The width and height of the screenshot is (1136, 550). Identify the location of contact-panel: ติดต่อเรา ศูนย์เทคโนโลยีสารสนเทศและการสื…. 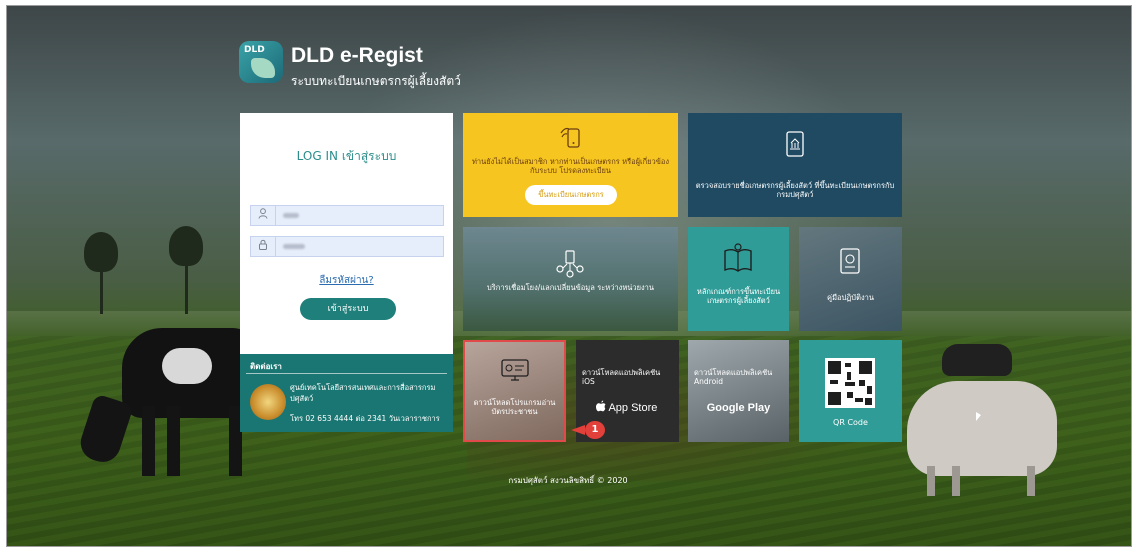
(346, 393).